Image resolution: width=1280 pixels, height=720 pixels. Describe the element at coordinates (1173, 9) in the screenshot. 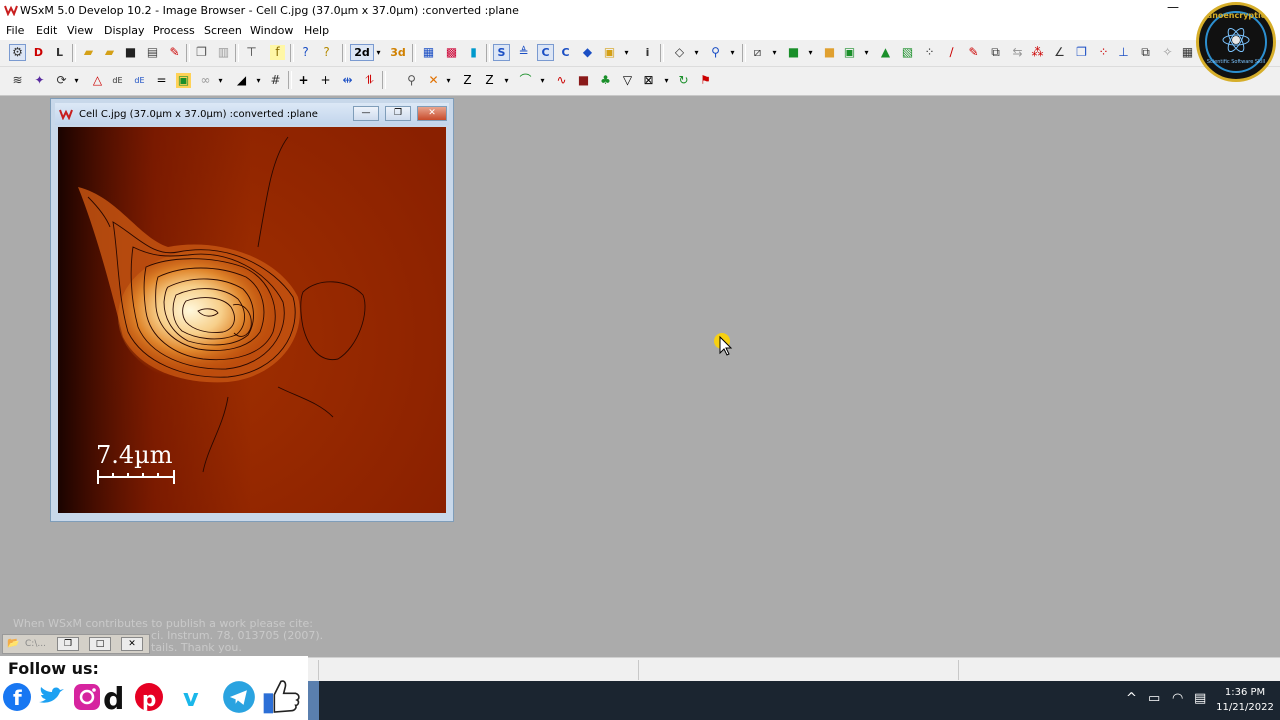

I see `minimize-button: —` at that location.